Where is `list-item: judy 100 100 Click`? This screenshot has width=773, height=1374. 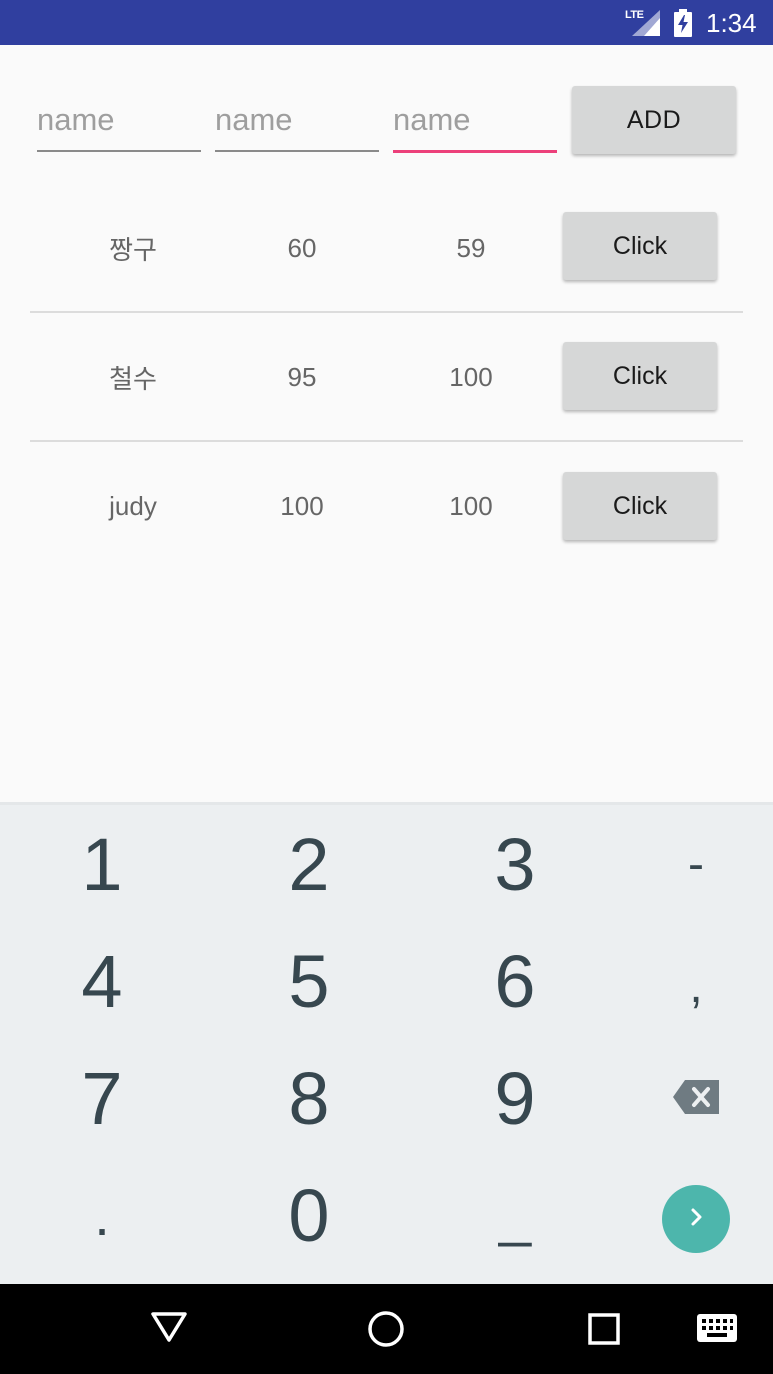 list-item: judy 100 100 Click is located at coordinates (386, 506).